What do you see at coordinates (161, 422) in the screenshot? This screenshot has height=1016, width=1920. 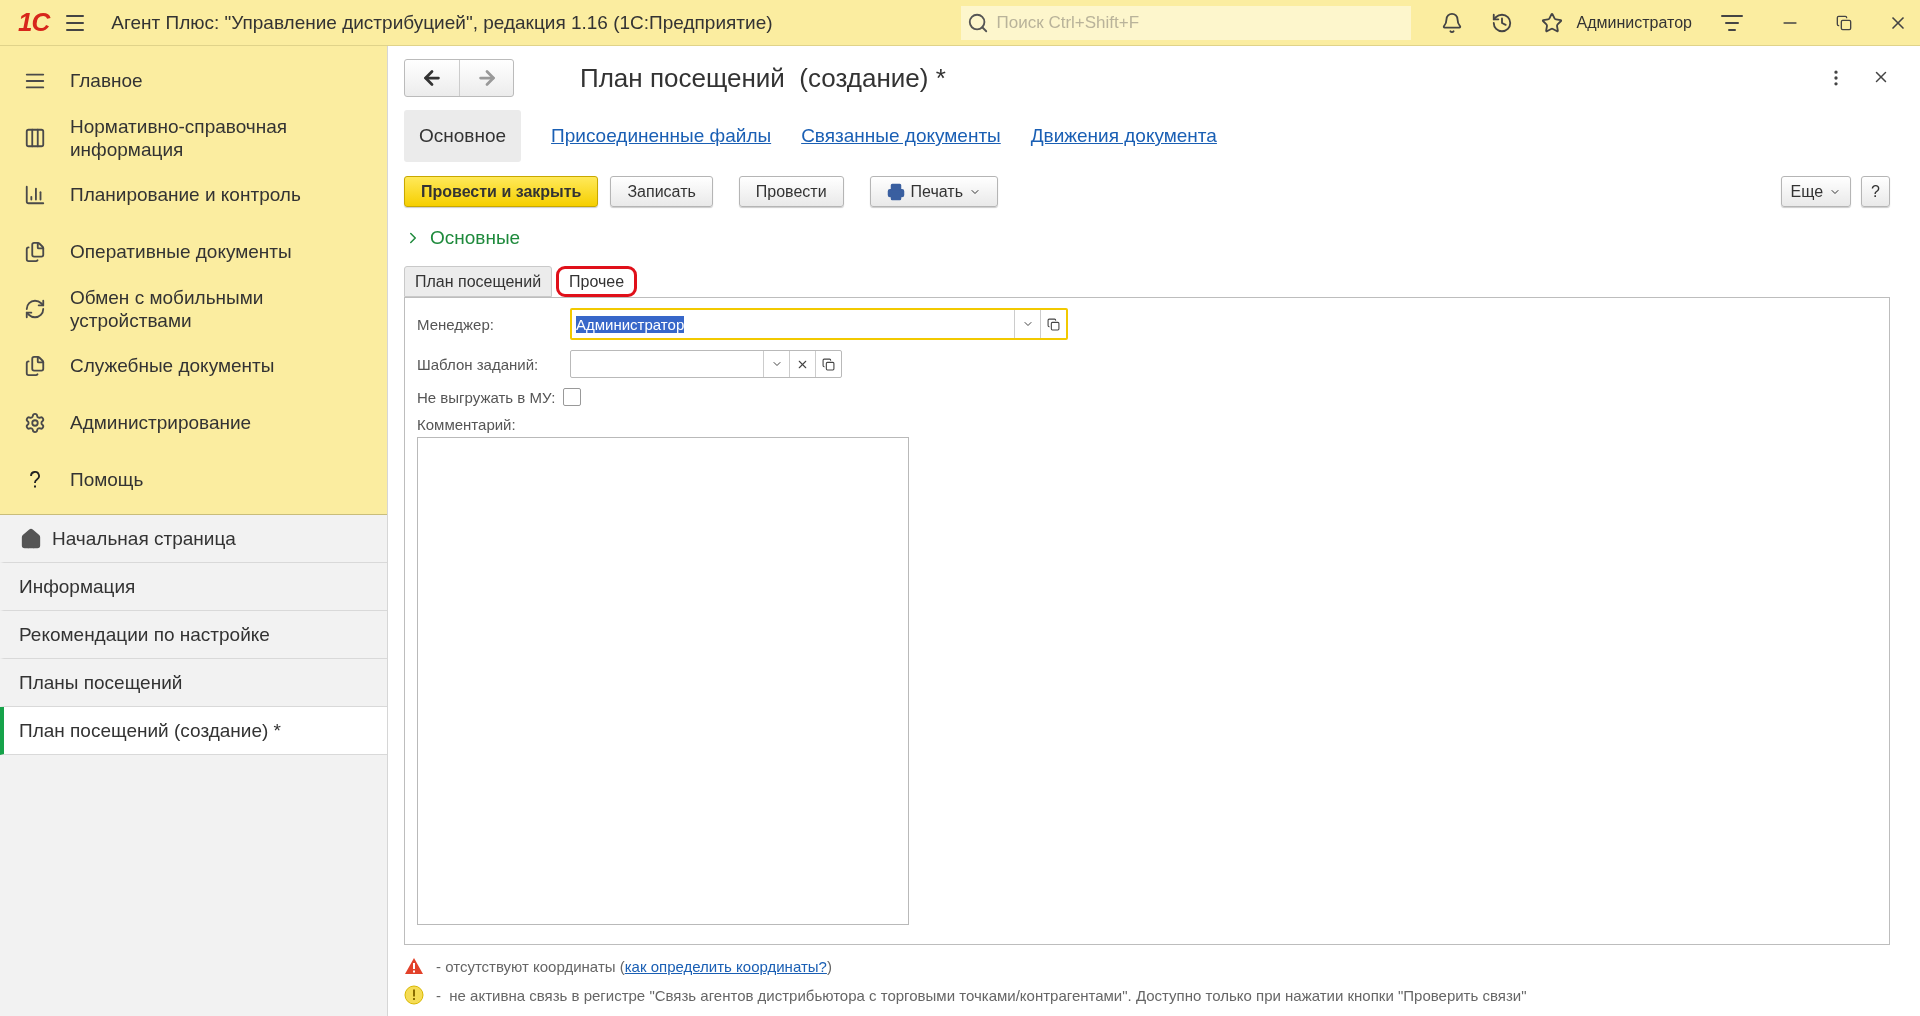 I see `section-item: Администрирование` at bounding box center [161, 422].